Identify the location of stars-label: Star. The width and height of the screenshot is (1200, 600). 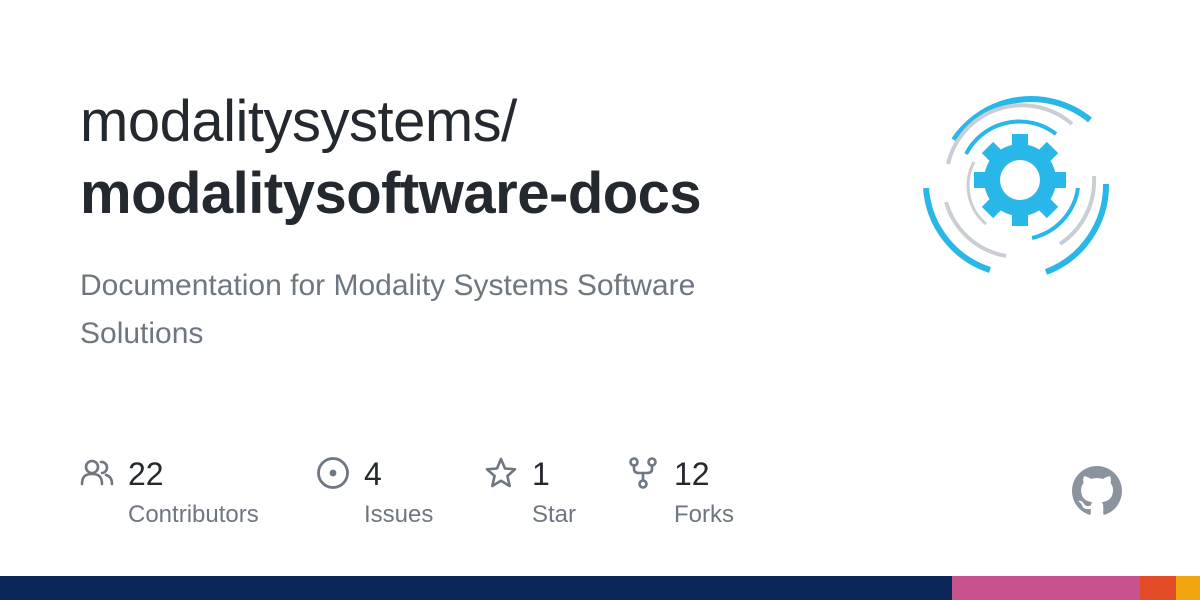
(554, 514).